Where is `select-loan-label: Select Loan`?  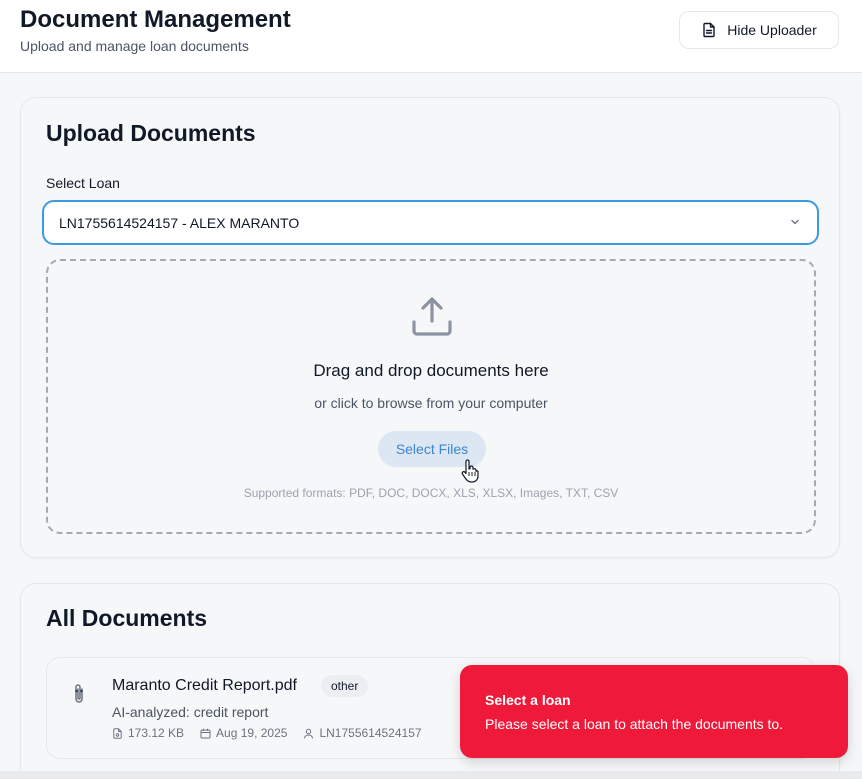
select-loan-label: Select Loan is located at coordinates (83, 183).